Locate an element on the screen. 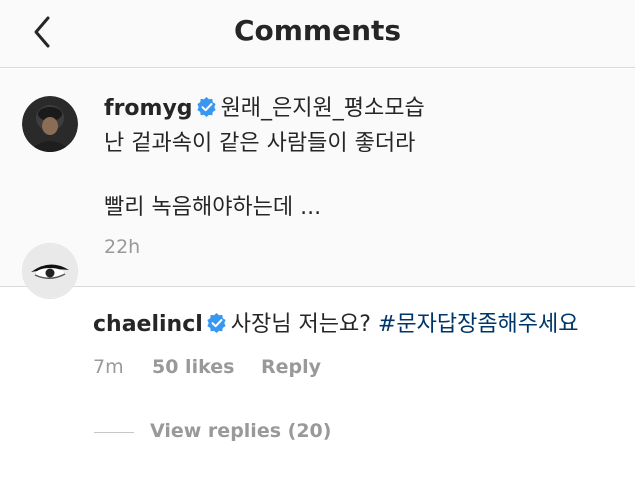 This screenshot has width=635, height=481. view-replies-button: View replies (20) is located at coordinates (240, 431).